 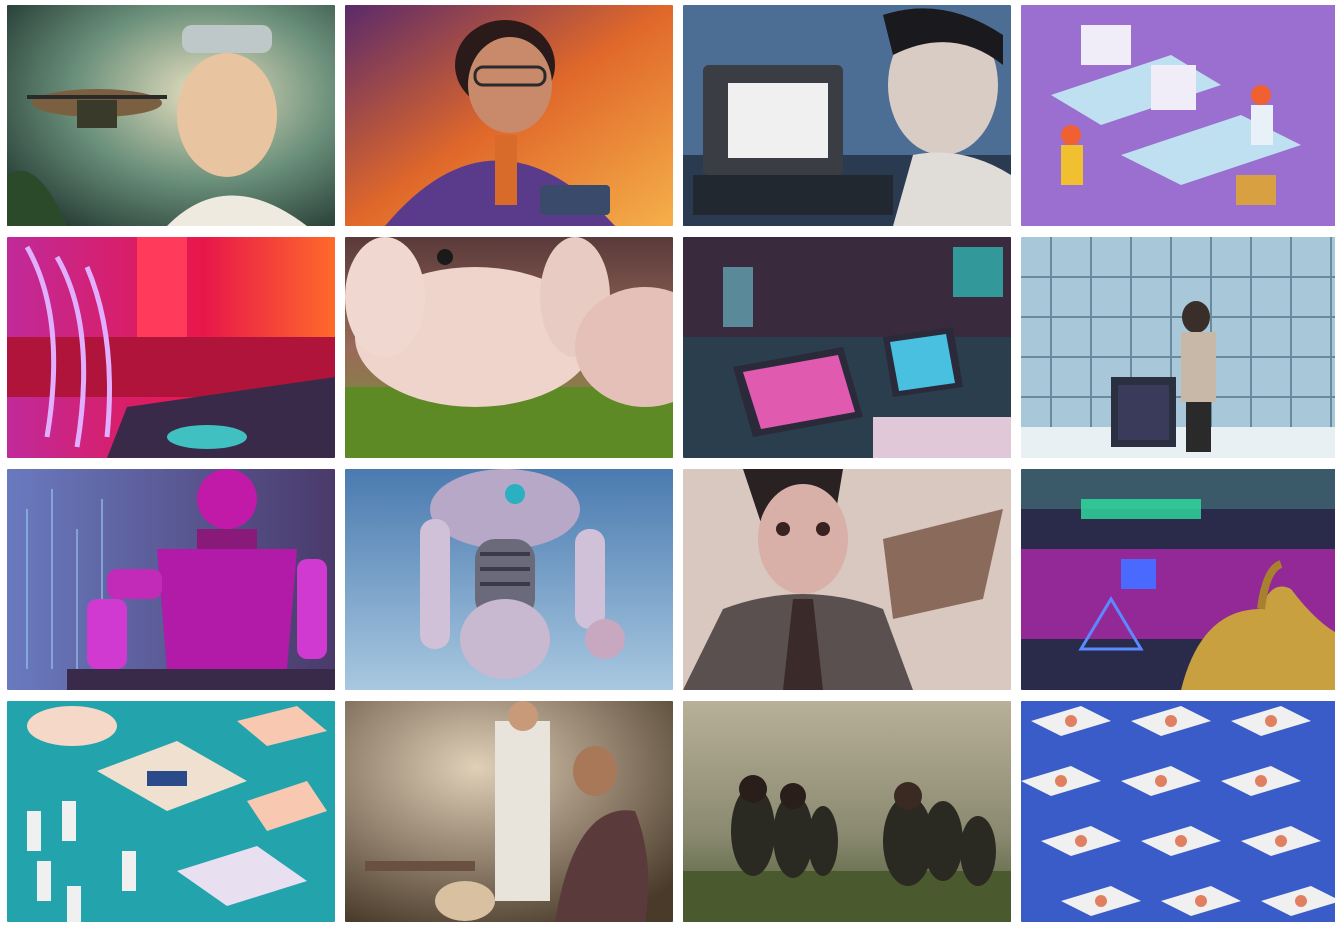 I want to click on image-tile-girls-field, so click(x=847, y=811).